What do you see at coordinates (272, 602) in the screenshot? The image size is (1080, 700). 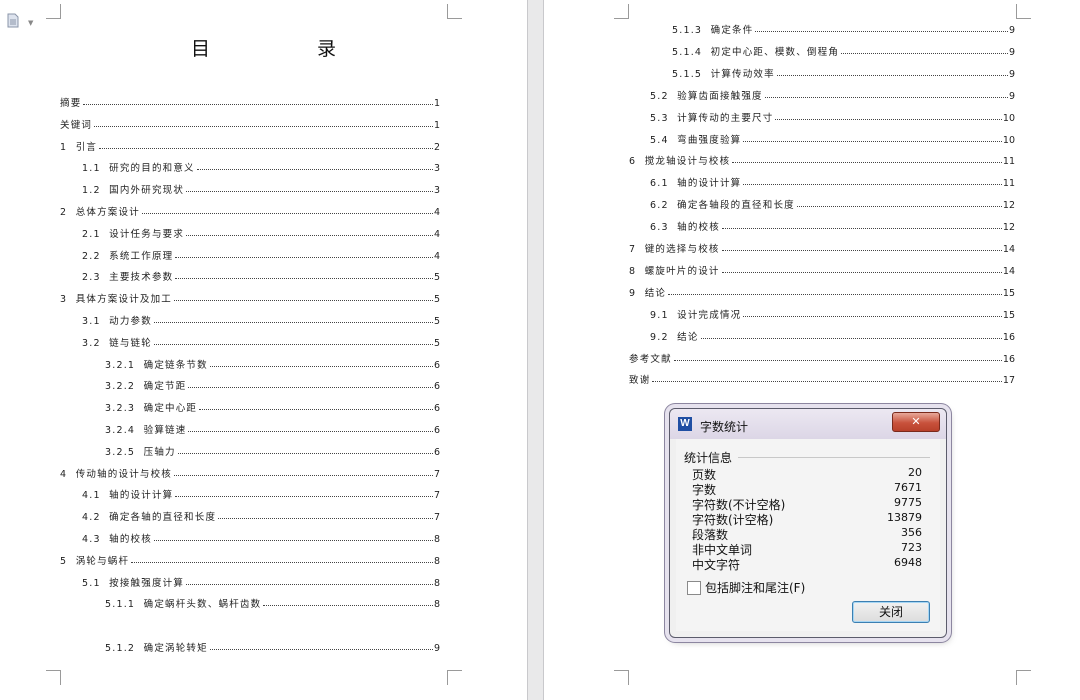 I see `toc-entry: 5.1.1 确定蜗杆头数、蜗杆齿数 8` at bounding box center [272, 602].